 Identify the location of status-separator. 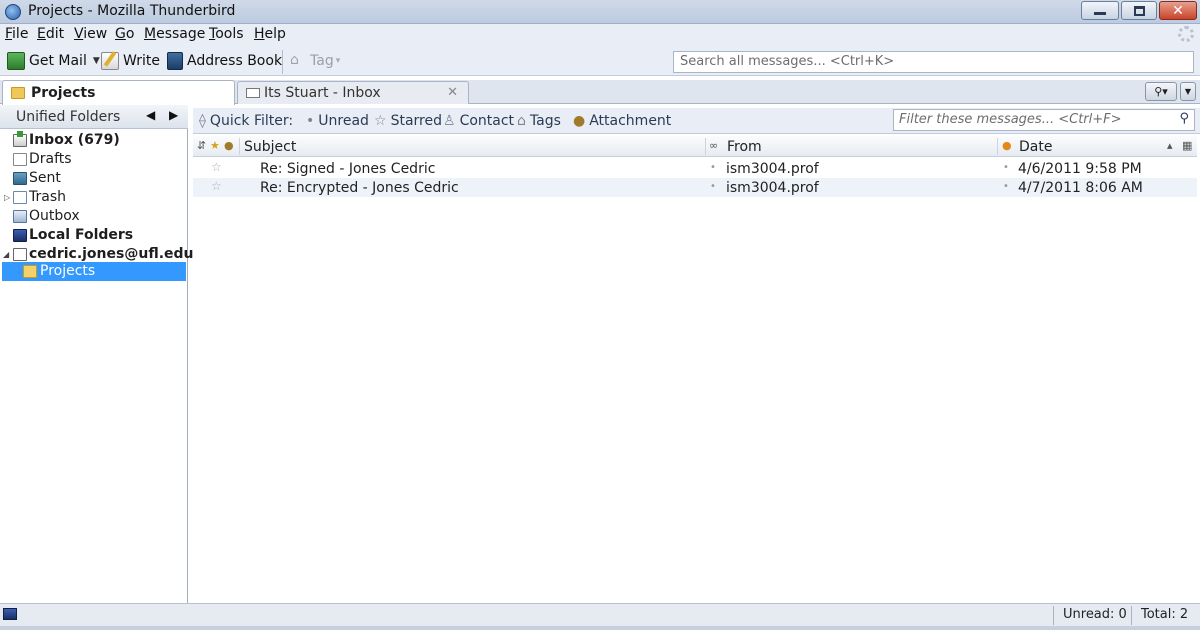
(1131, 615).